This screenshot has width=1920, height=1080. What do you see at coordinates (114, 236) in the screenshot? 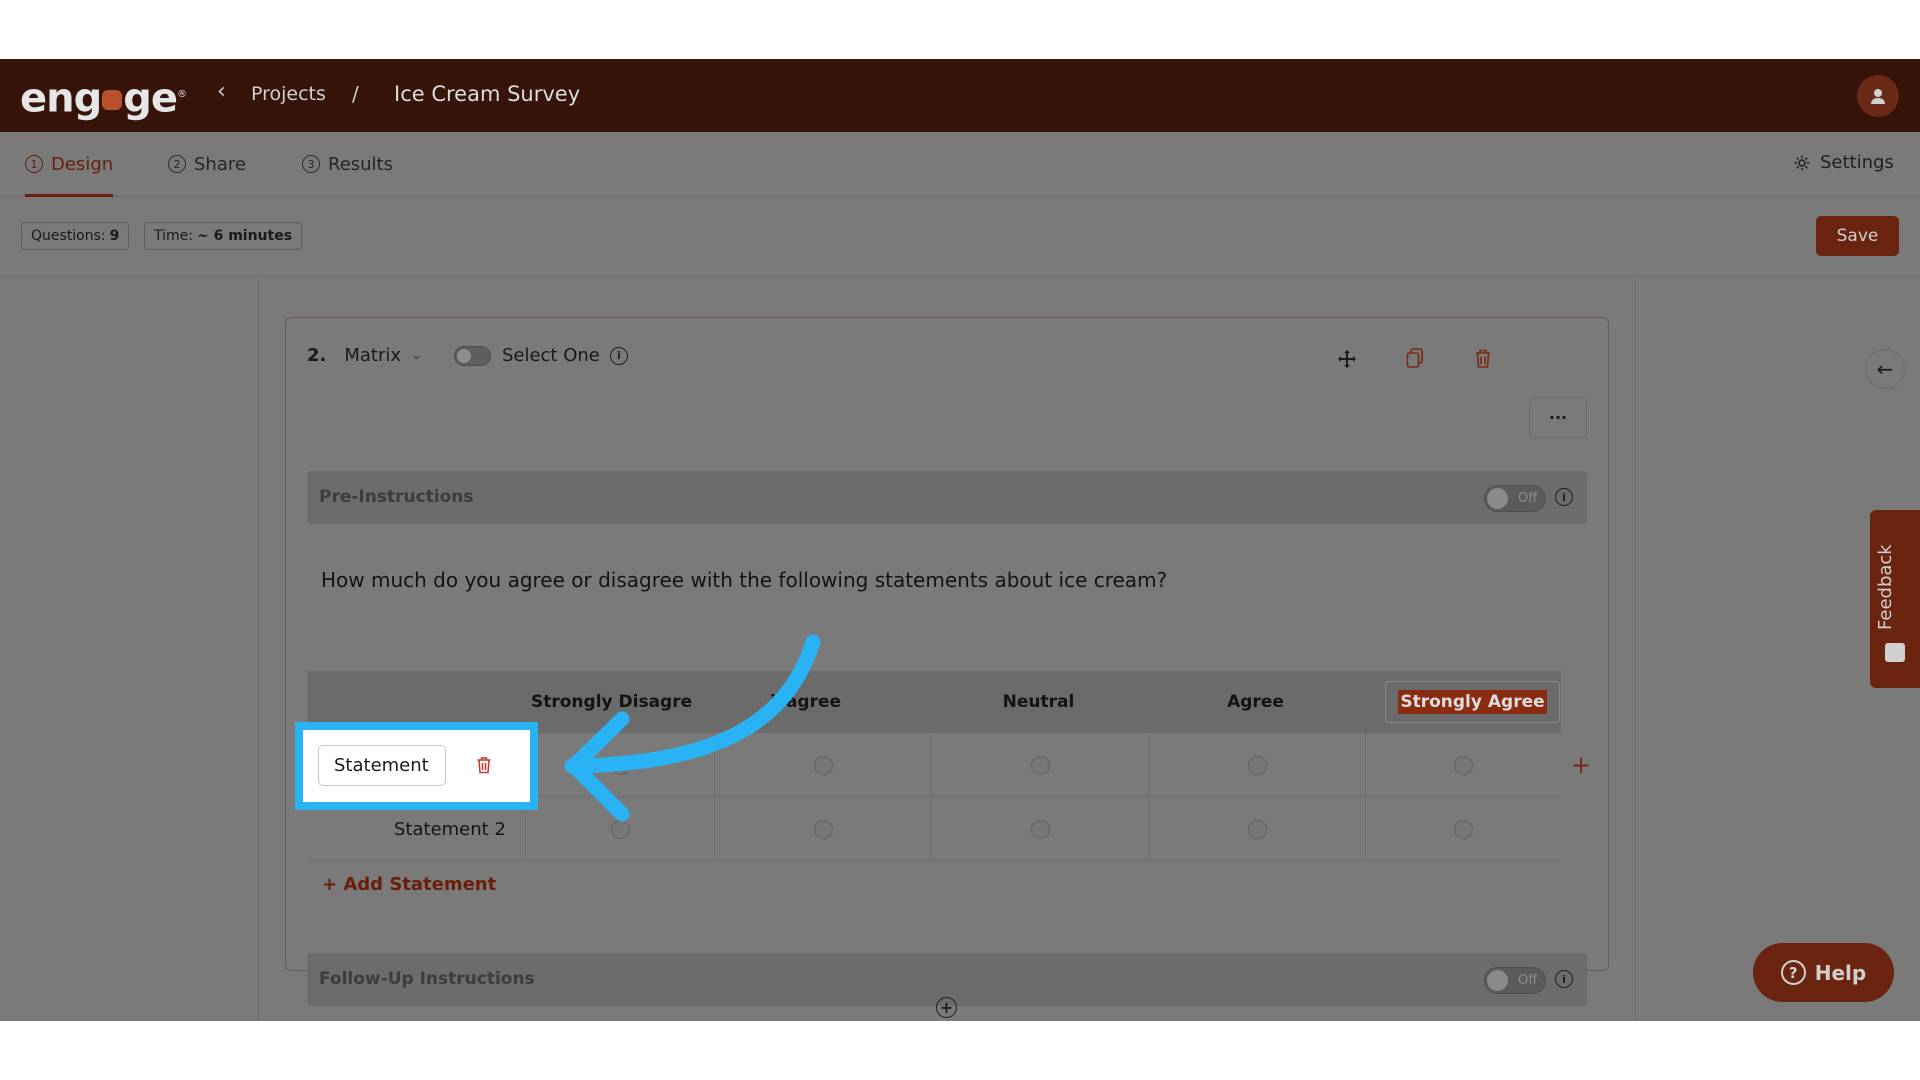
I see `questions-value: 9` at bounding box center [114, 236].